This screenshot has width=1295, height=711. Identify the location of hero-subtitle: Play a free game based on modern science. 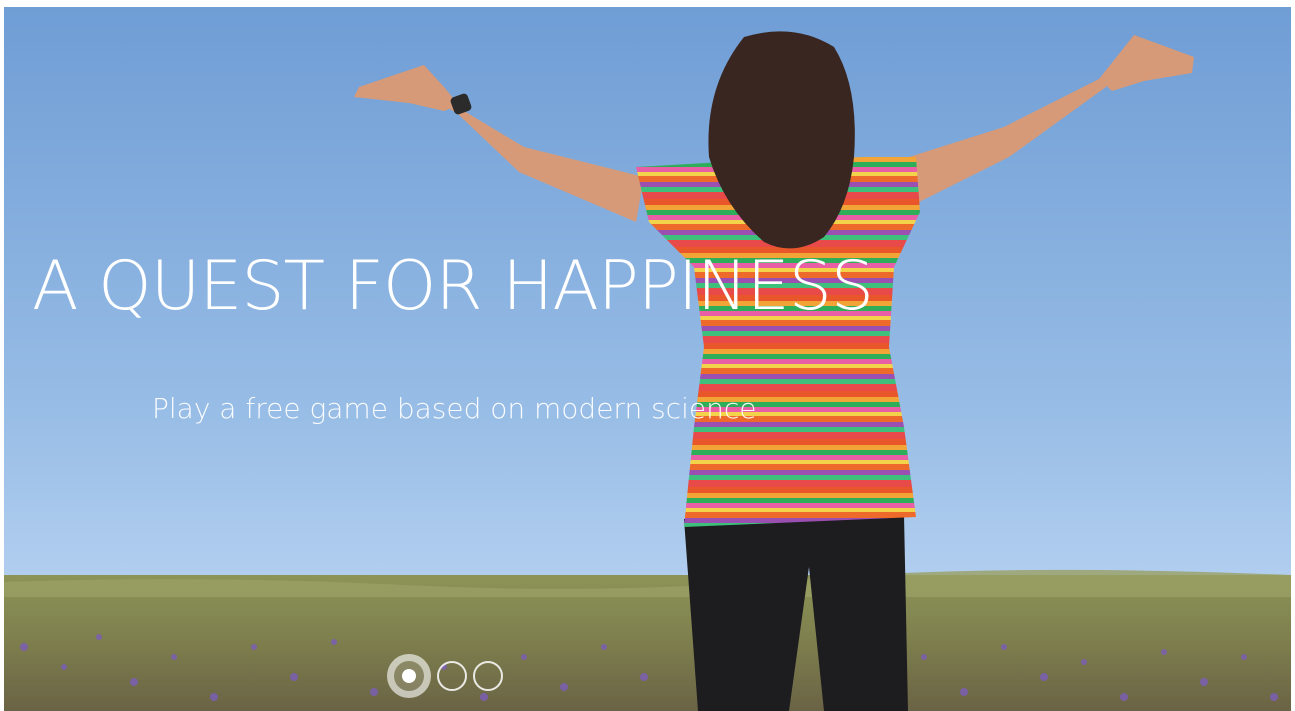
(454, 408).